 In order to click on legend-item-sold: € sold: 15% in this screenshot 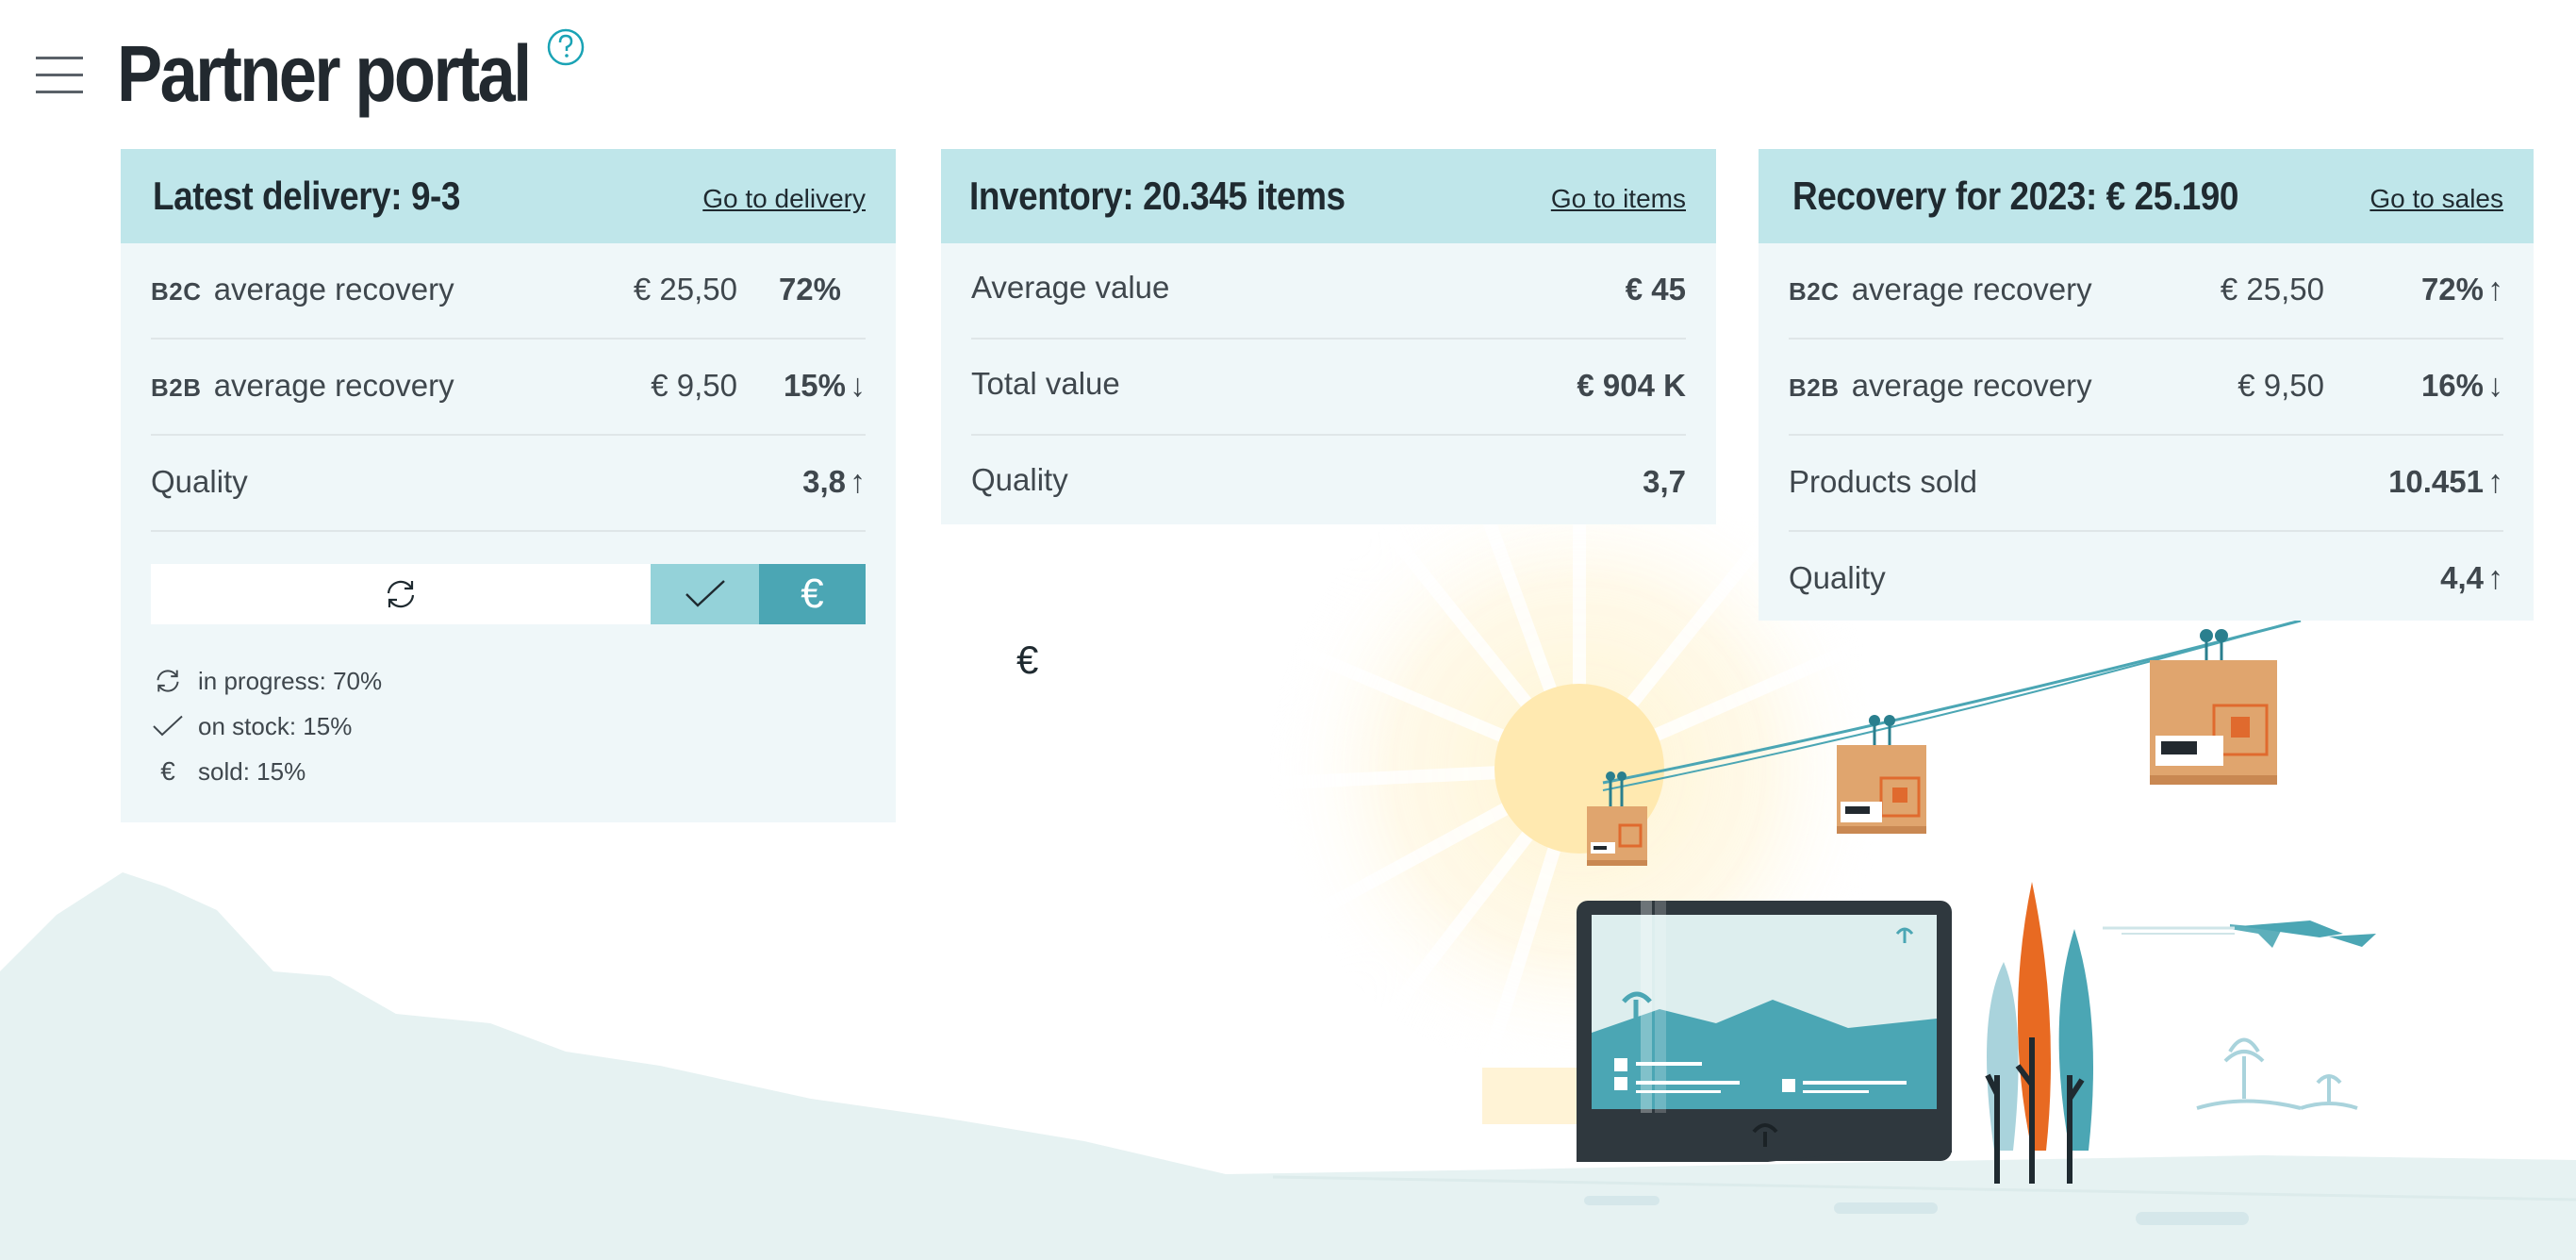, I will do `click(266, 772)`.